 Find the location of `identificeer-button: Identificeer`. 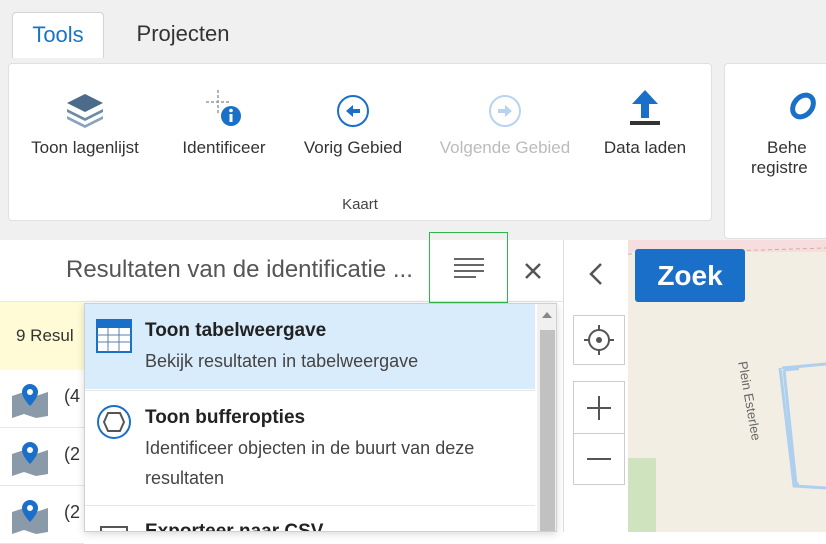

identificeer-button: Identificeer is located at coordinates (224, 121).